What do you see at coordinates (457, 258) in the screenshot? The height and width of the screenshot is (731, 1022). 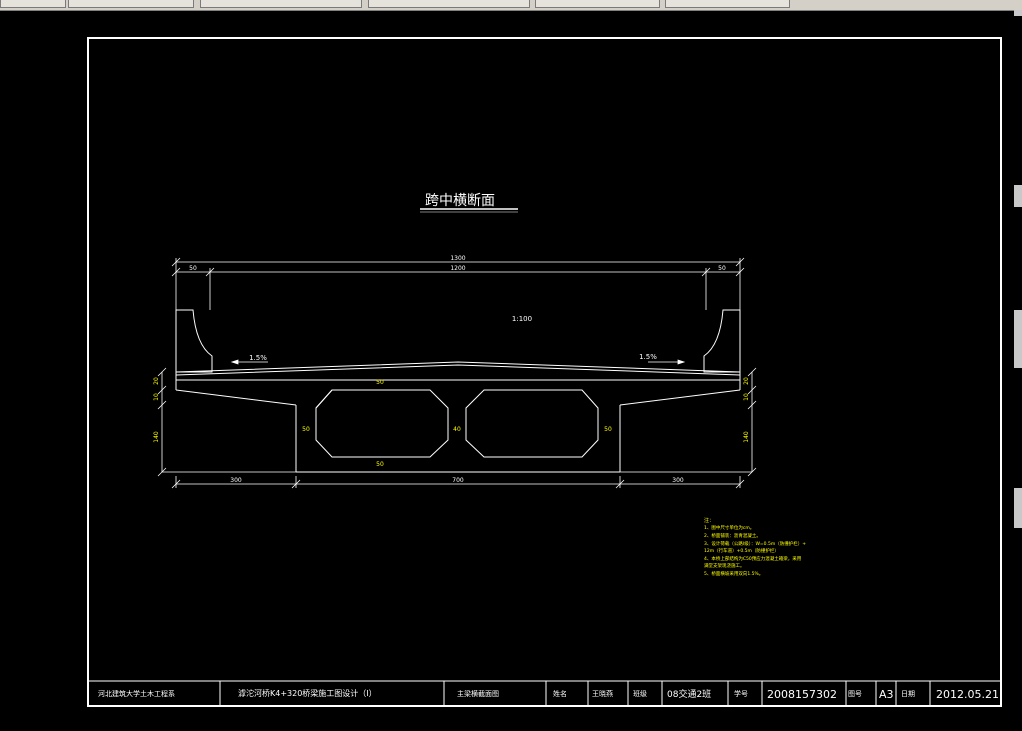 I see `dim-total-width: 1300` at bounding box center [457, 258].